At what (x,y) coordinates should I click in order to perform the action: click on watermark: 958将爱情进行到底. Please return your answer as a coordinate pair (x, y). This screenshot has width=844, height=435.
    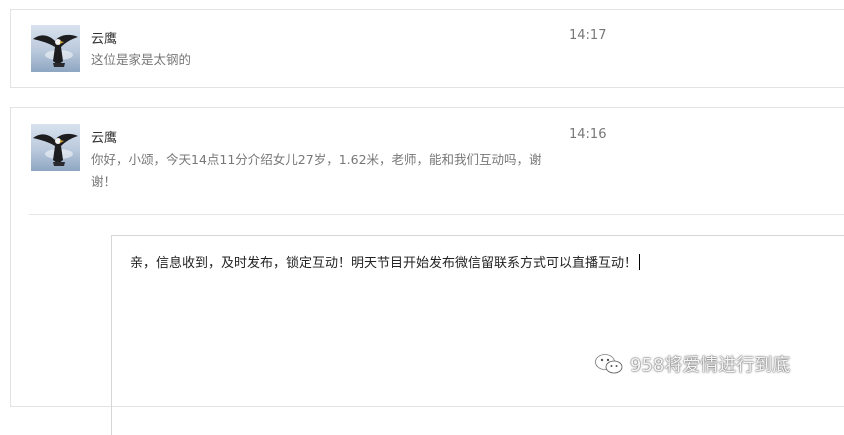
    Looking at the image, I should click on (692, 364).